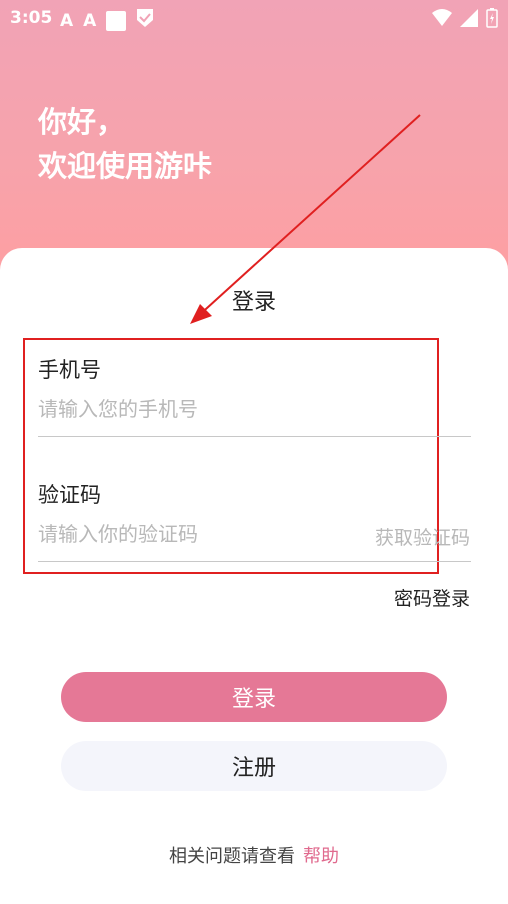 This screenshot has height=904, width=508. I want to click on annotation-arrow, so click(305, 219).